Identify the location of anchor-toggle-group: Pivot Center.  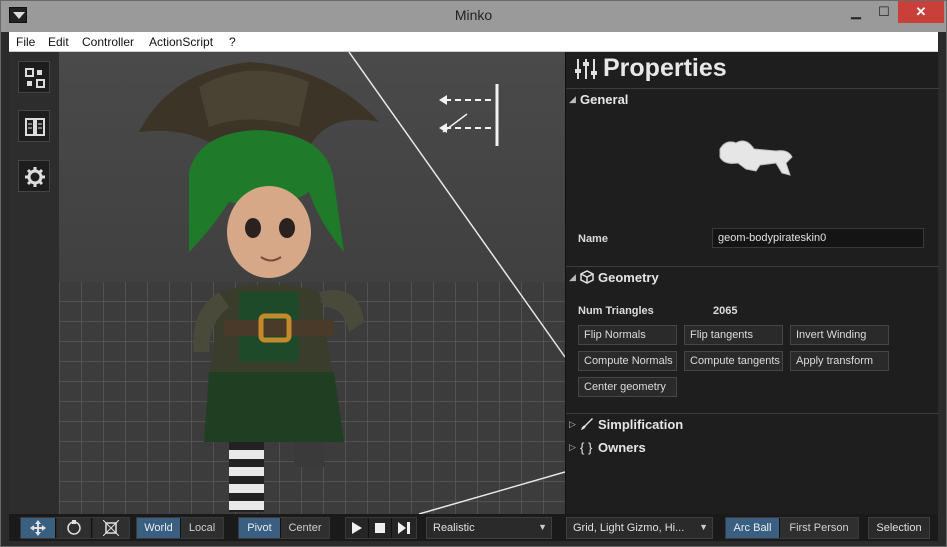
(284, 528).